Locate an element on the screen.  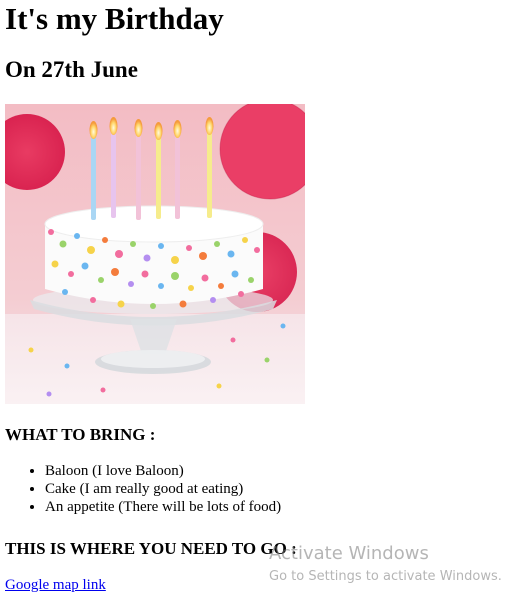
page-title: It's my Birthday is located at coordinates (114, 18).